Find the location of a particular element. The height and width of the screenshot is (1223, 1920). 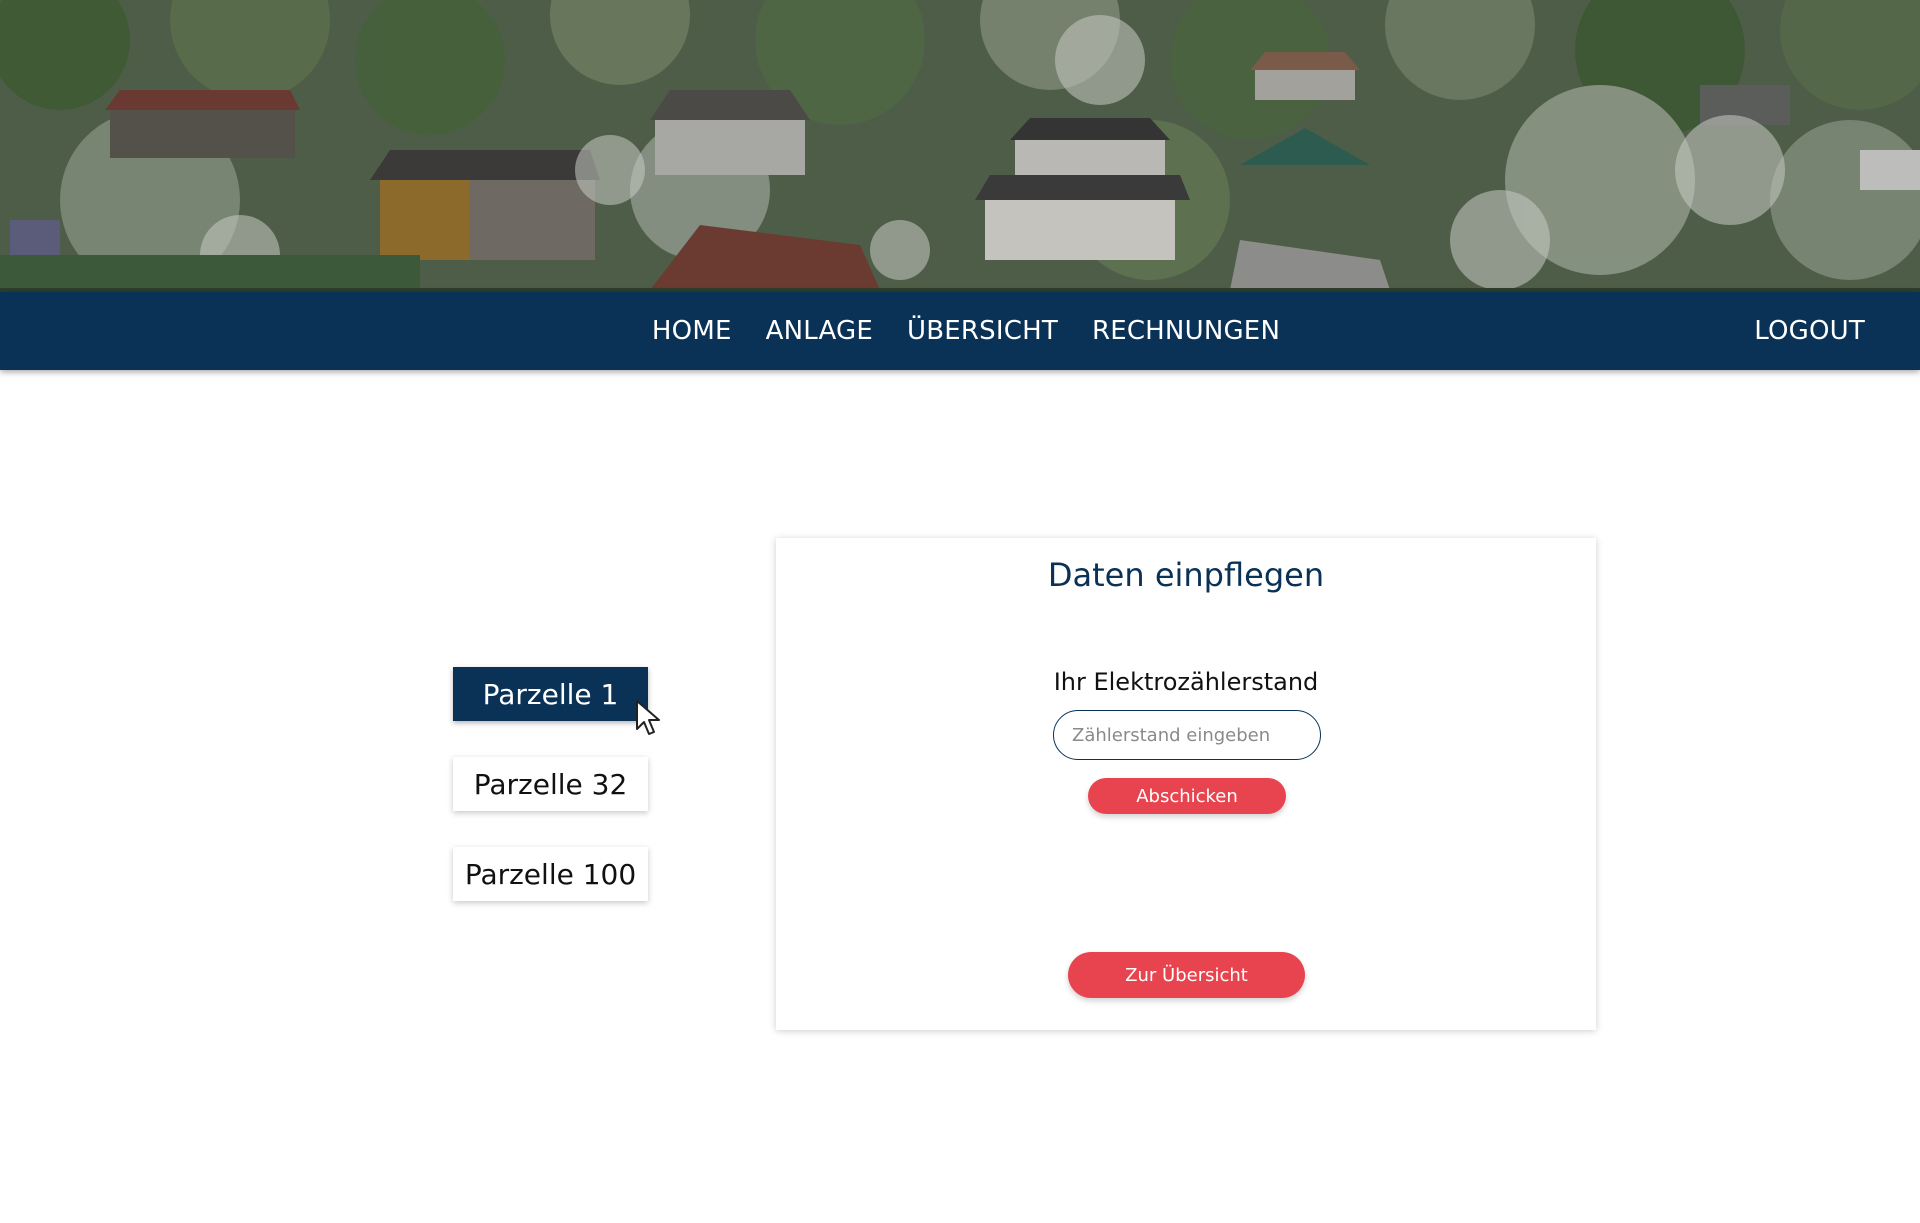

parcel-button-32: Parzelle 32 is located at coordinates (550, 784).